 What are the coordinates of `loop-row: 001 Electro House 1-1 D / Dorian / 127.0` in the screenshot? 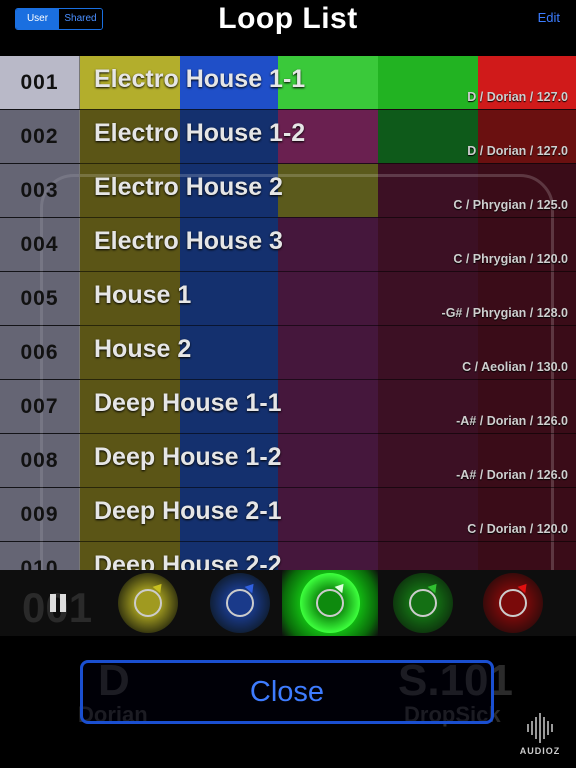 It's located at (288, 83).